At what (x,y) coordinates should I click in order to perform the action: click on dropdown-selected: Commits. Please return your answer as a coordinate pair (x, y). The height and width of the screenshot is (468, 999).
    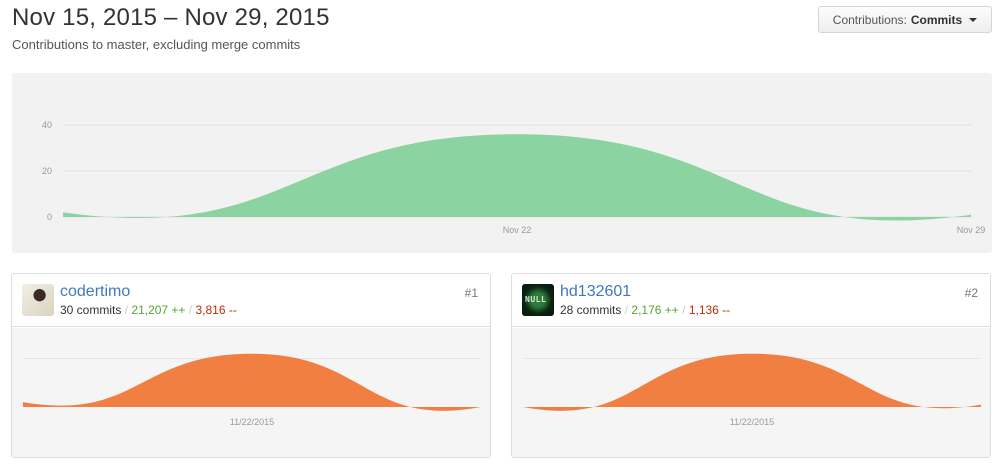
    Looking at the image, I should click on (936, 19).